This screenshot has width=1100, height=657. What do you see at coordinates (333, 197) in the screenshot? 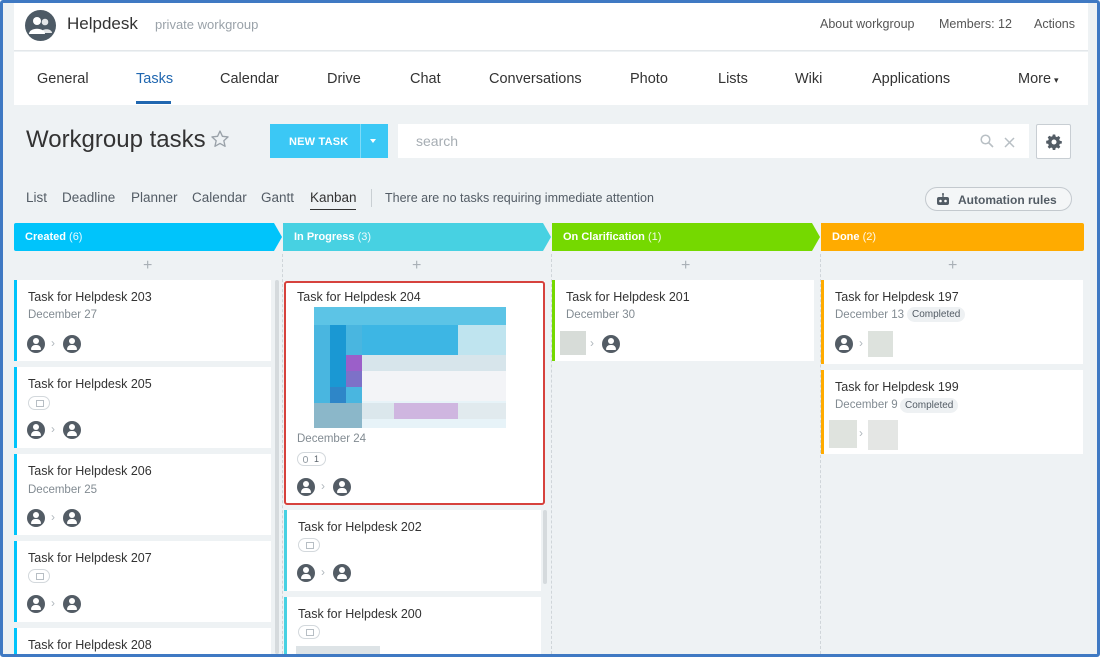
I see `view-kanban: Kanban` at bounding box center [333, 197].